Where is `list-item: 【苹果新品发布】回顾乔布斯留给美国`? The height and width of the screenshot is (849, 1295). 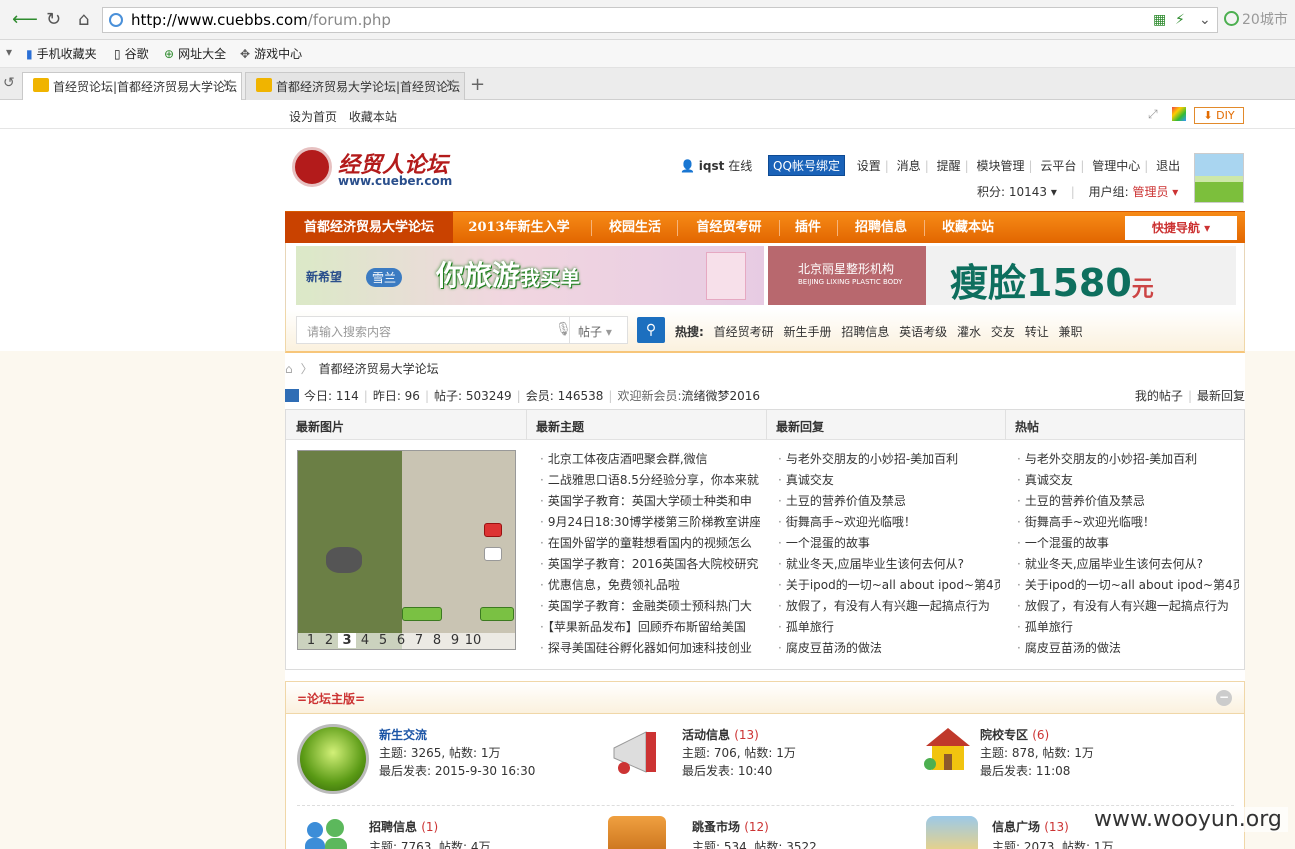 list-item: 【苹果新品发布】回顾乔布斯留给美国 is located at coordinates (650, 627).